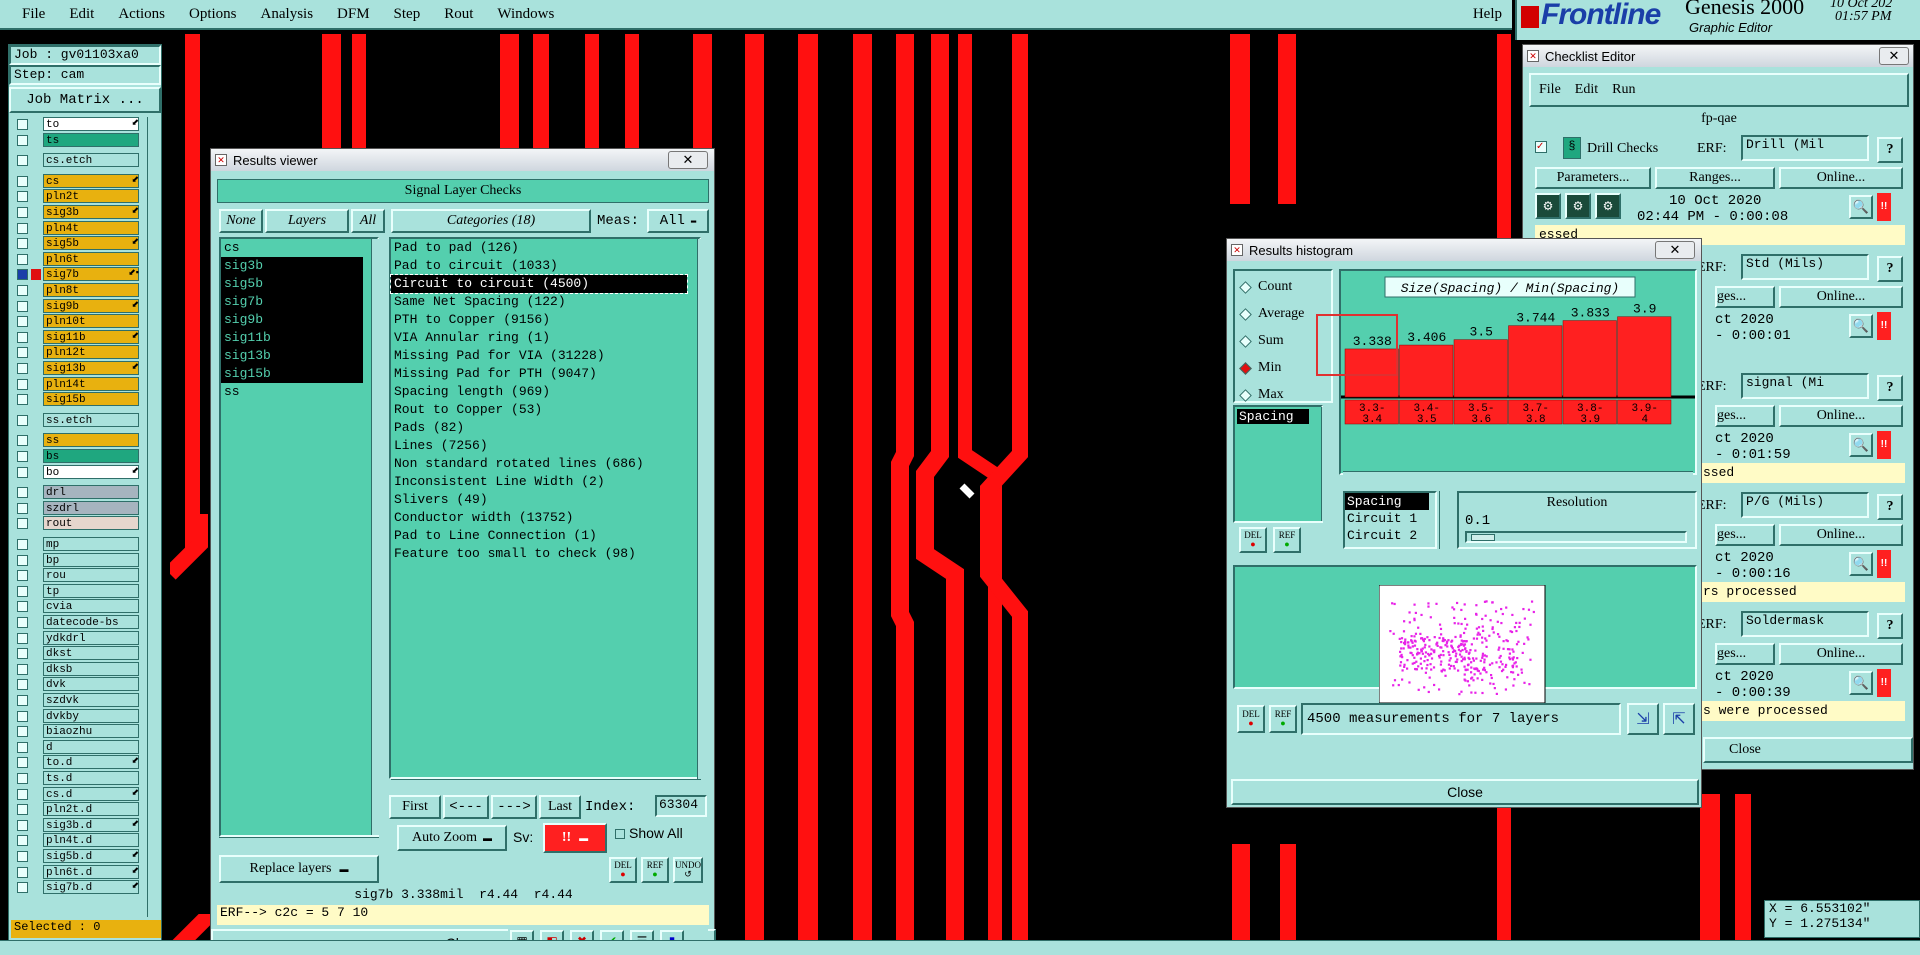  What do you see at coordinates (1586, 90) in the screenshot?
I see `checklist-menu-edit: Edit` at bounding box center [1586, 90].